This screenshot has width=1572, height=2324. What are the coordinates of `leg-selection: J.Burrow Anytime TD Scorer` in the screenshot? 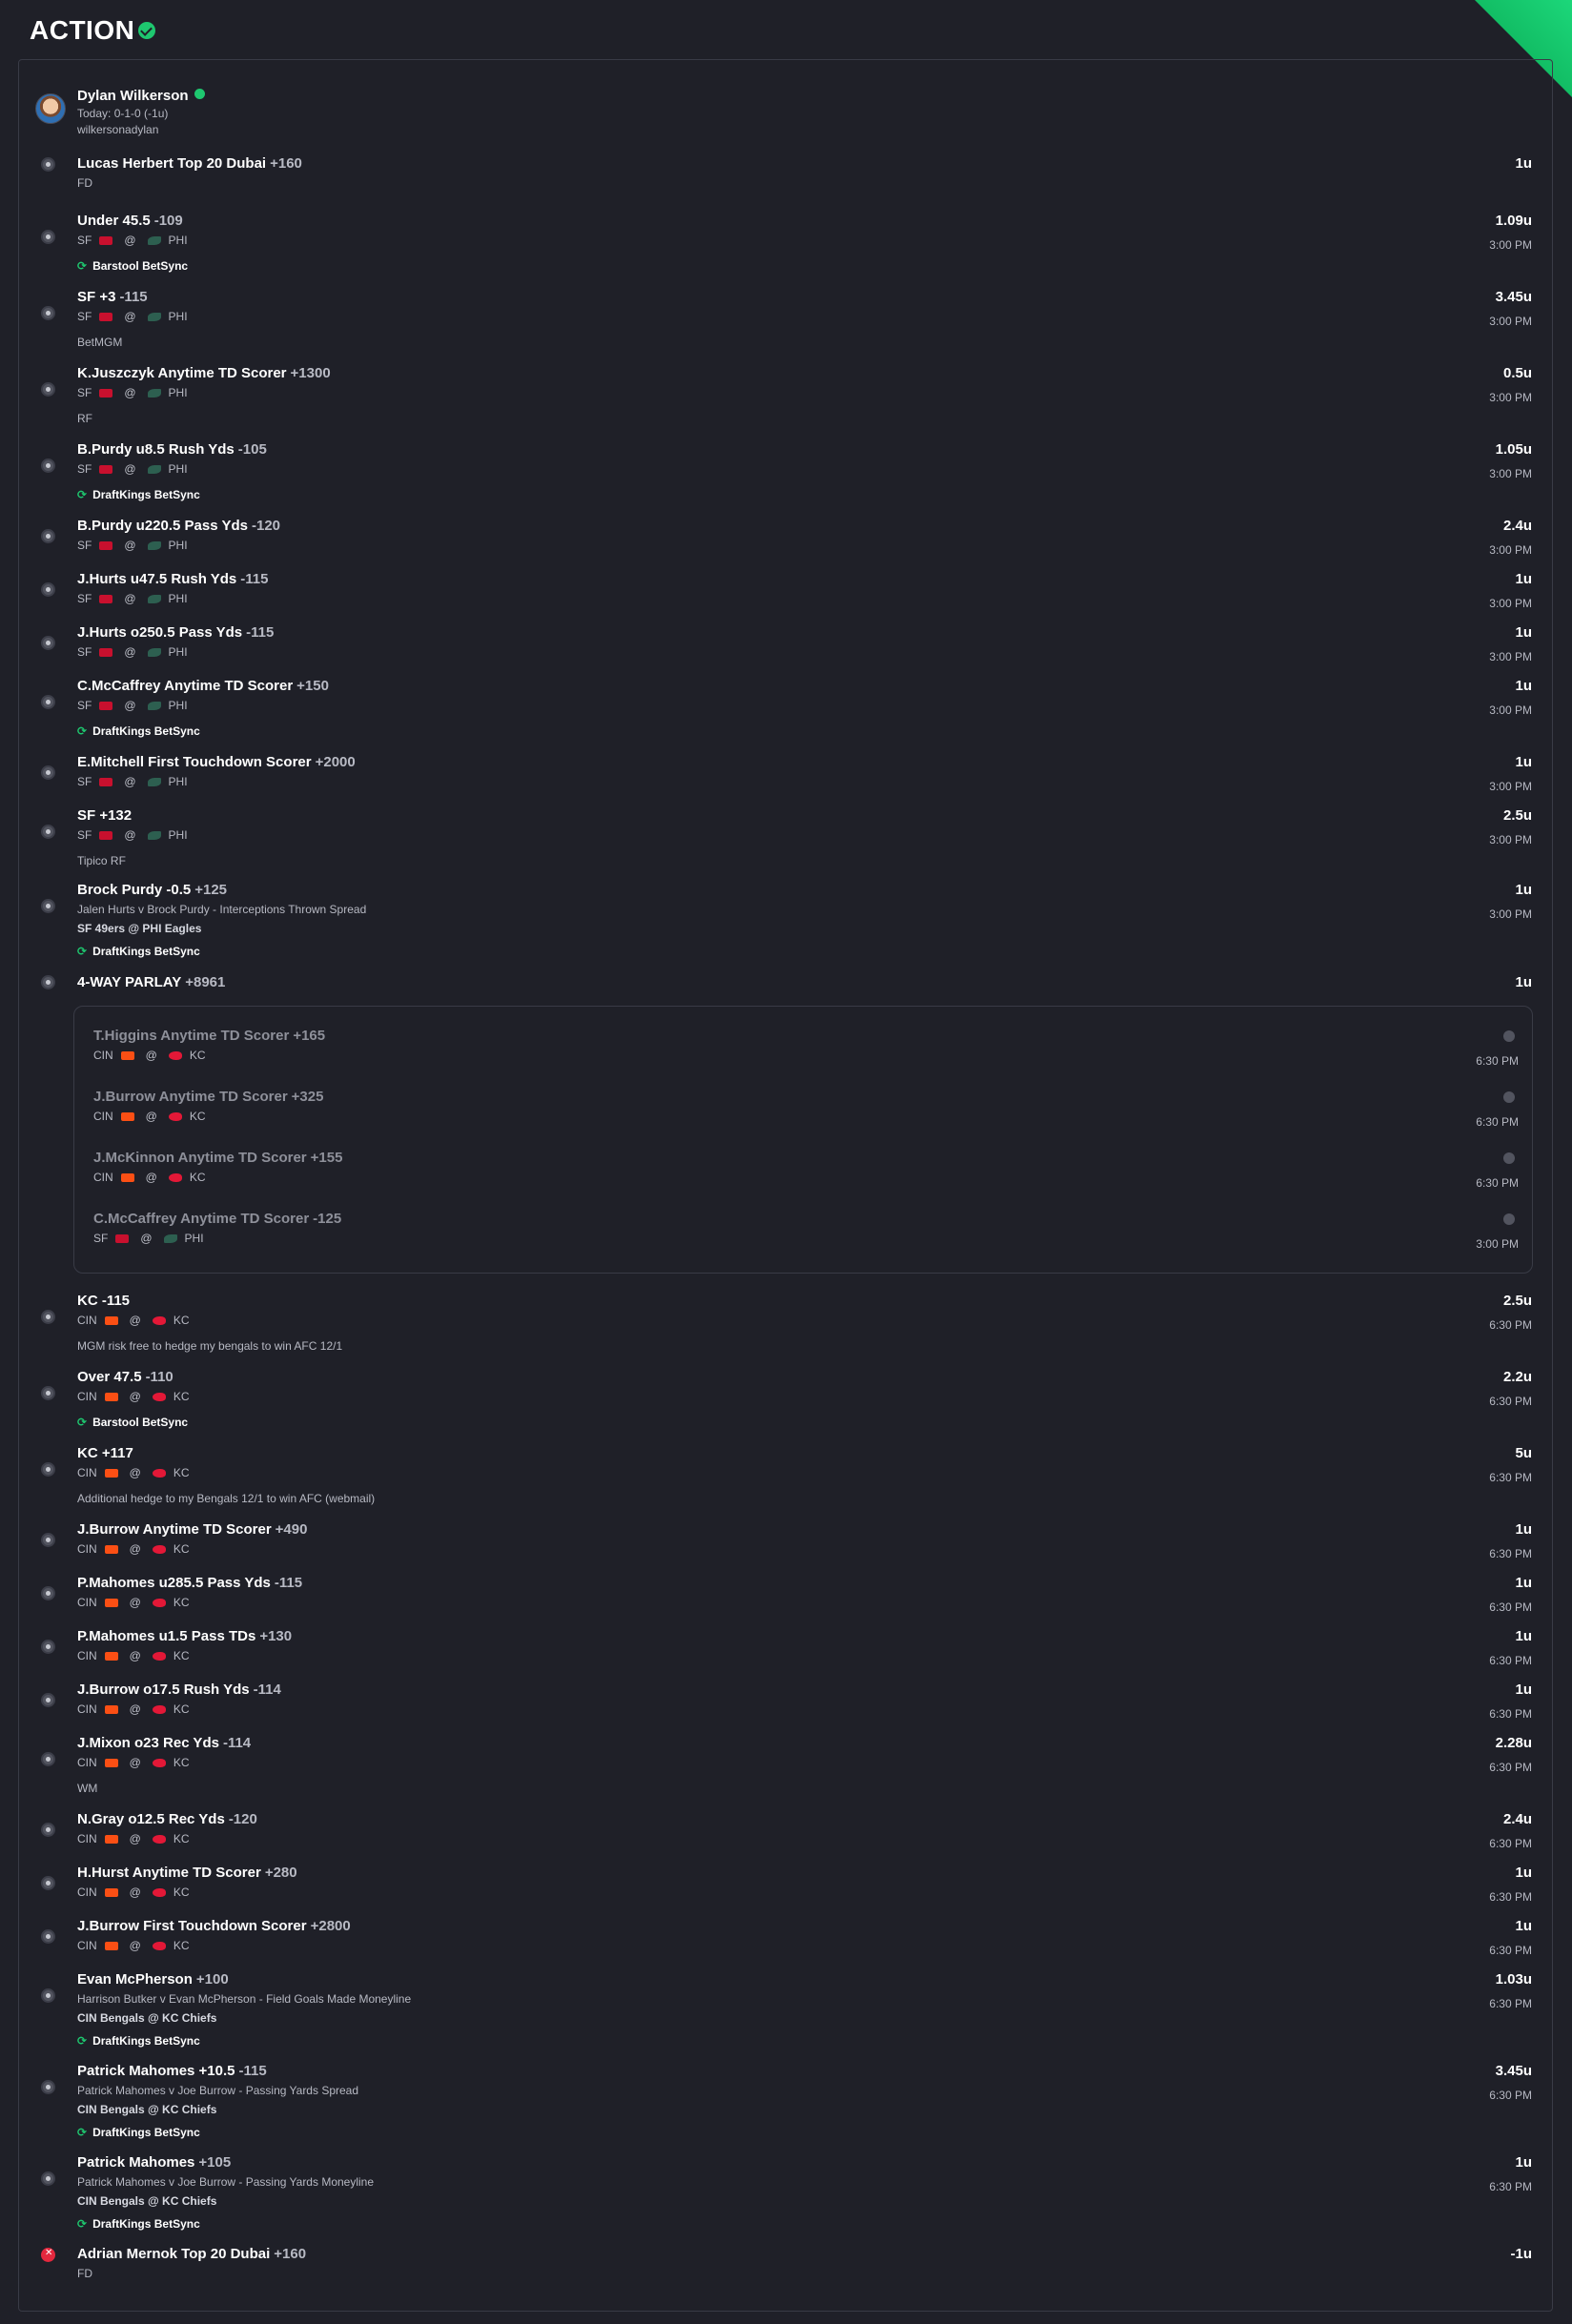 It's located at (190, 1097).